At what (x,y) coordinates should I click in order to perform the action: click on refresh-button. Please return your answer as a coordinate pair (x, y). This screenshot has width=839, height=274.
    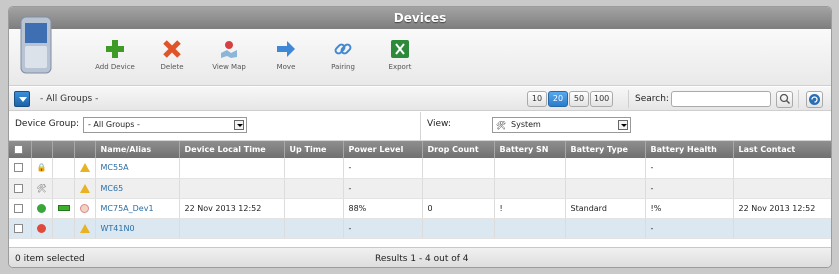
    Looking at the image, I should click on (814, 99).